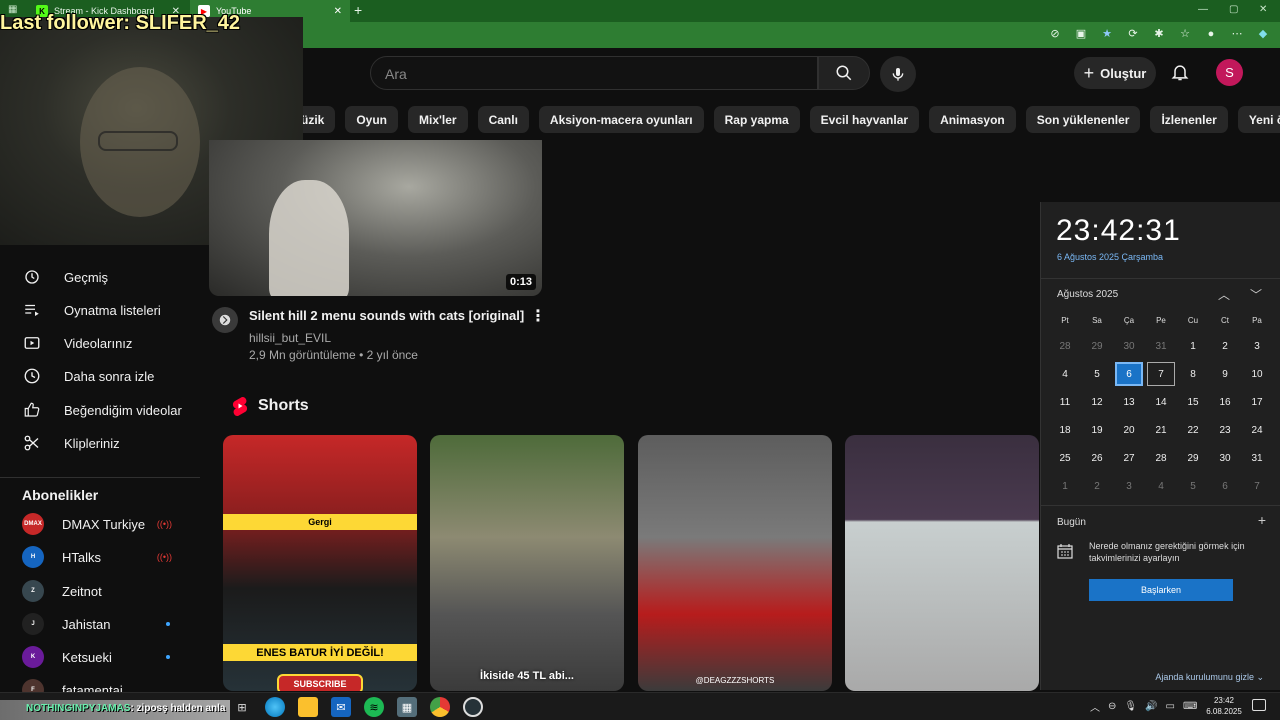 The image size is (1280, 720). What do you see at coordinates (1180, 72) in the screenshot?
I see `notifications-button` at bounding box center [1180, 72].